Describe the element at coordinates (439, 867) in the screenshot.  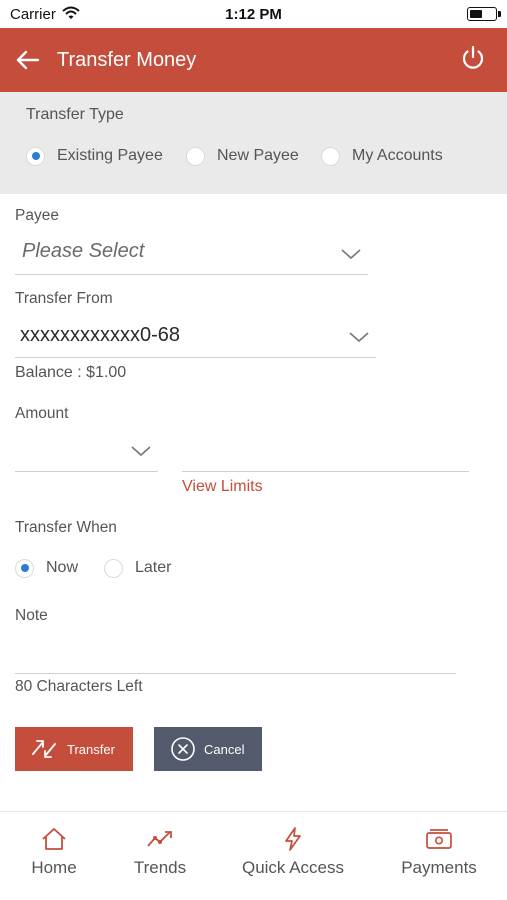
I see `tab-label: Payments` at that location.